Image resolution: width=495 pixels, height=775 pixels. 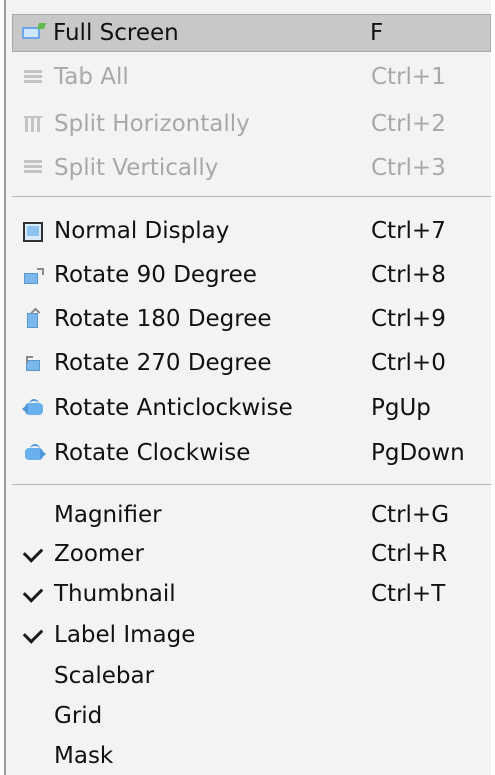 I want to click on menu-item-grid: Grid, so click(x=252, y=716).